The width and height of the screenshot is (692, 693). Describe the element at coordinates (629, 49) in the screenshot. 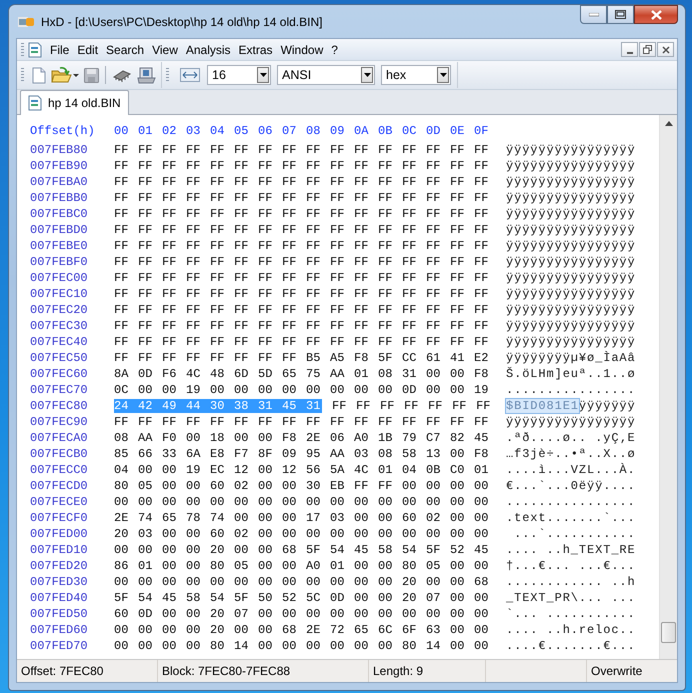

I see `minimize-document-button` at that location.